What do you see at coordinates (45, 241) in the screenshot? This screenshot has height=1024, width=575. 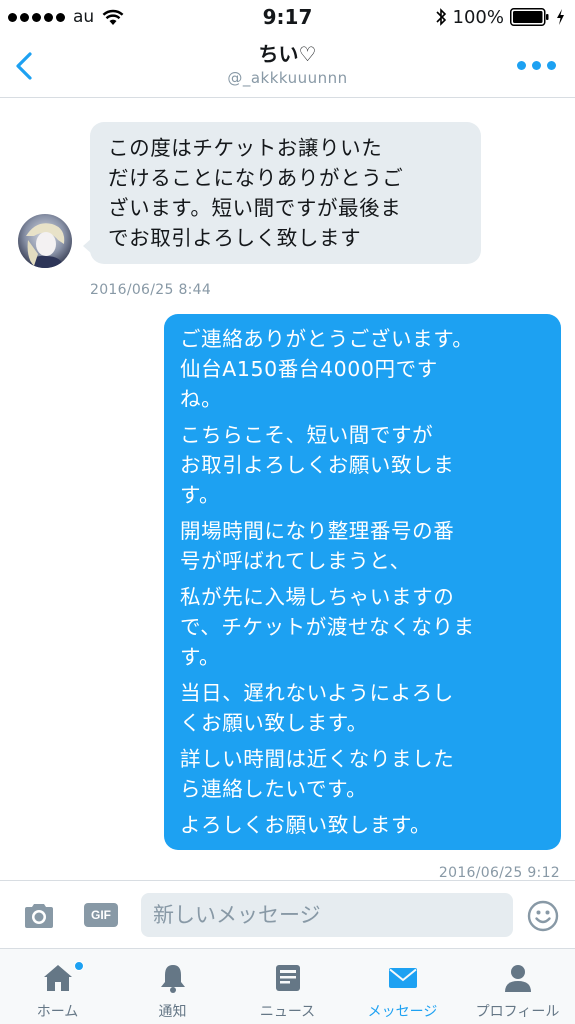 I see `contact-avatar` at bounding box center [45, 241].